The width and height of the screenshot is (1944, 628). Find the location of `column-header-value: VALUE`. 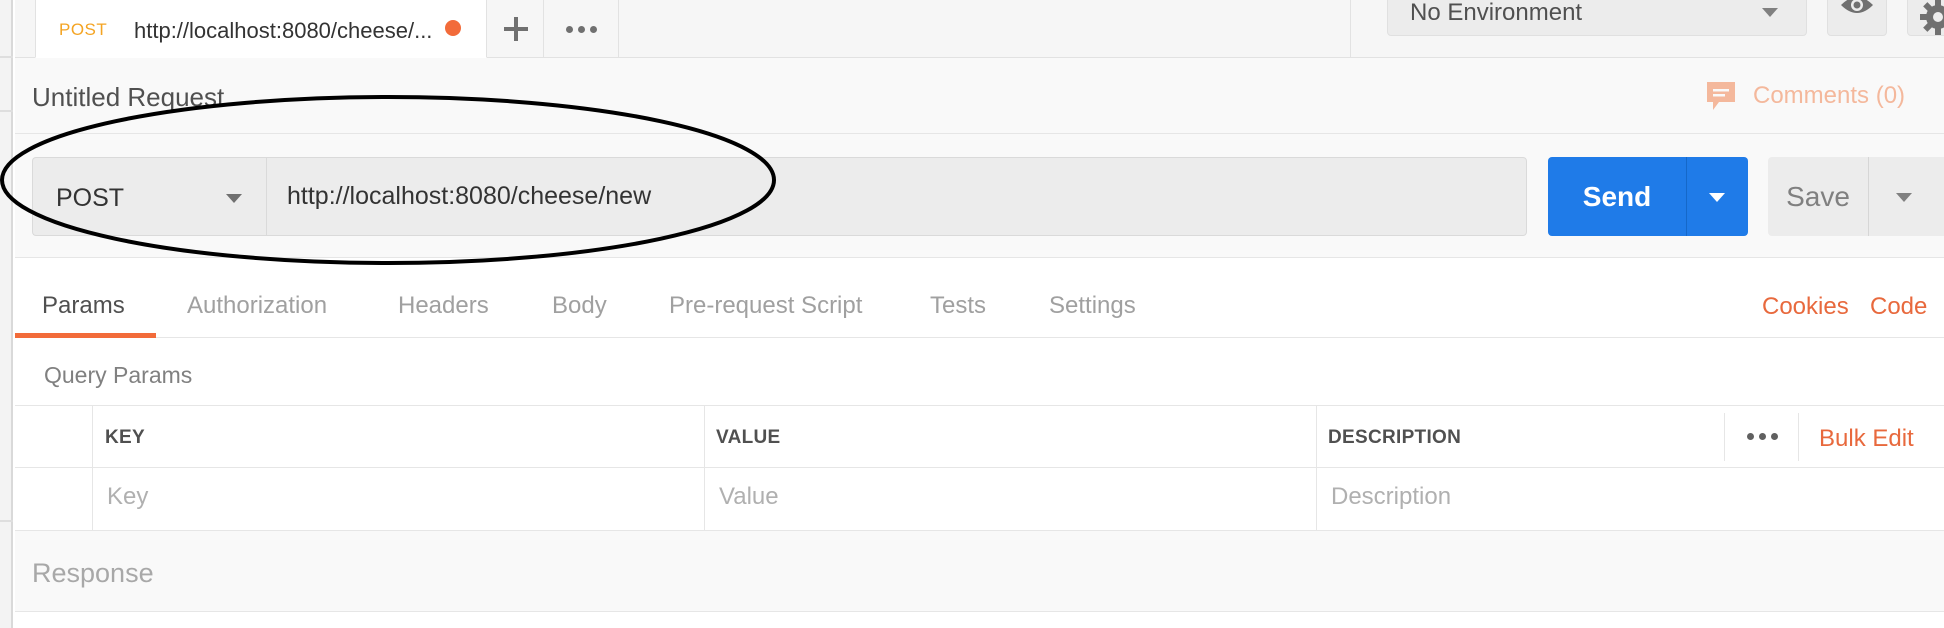

column-header-value: VALUE is located at coordinates (748, 437).